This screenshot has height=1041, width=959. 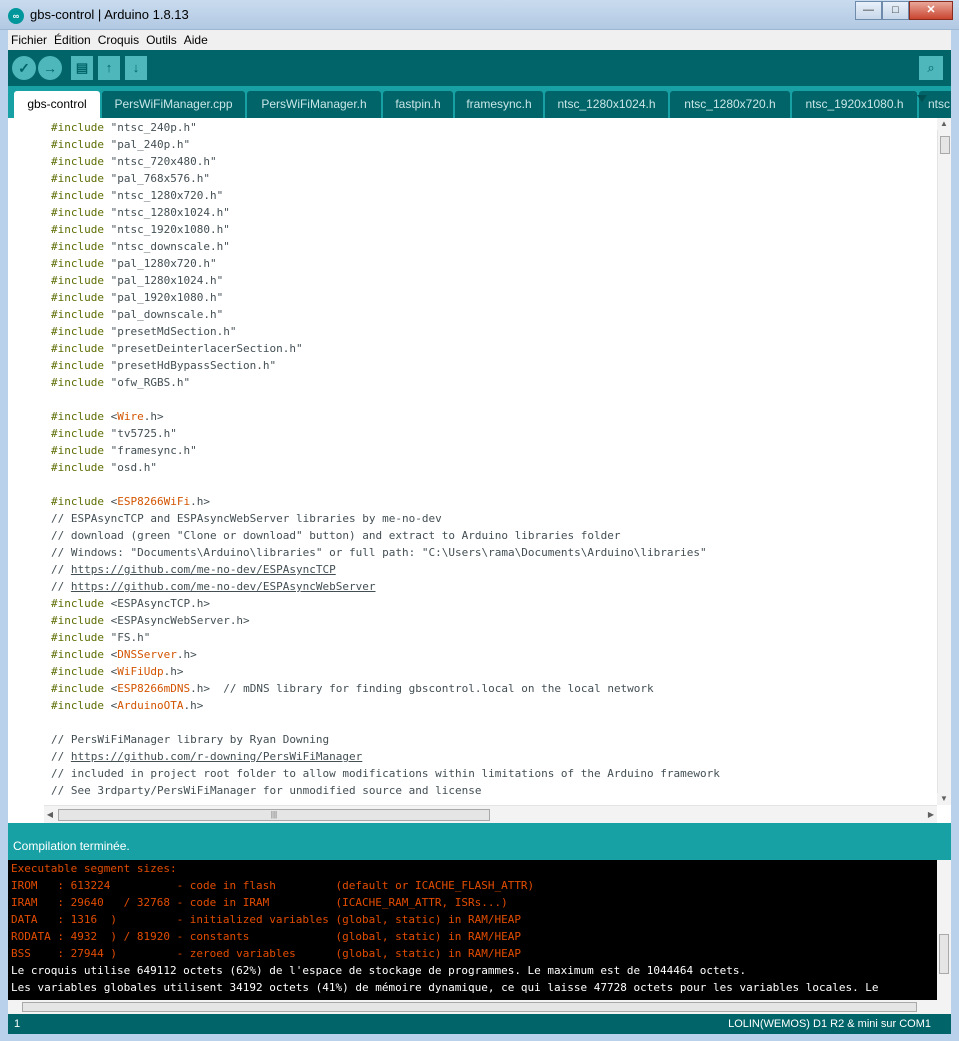 What do you see at coordinates (107, 416) in the screenshot?
I see `code-text: #include <Wire.h>` at bounding box center [107, 416].